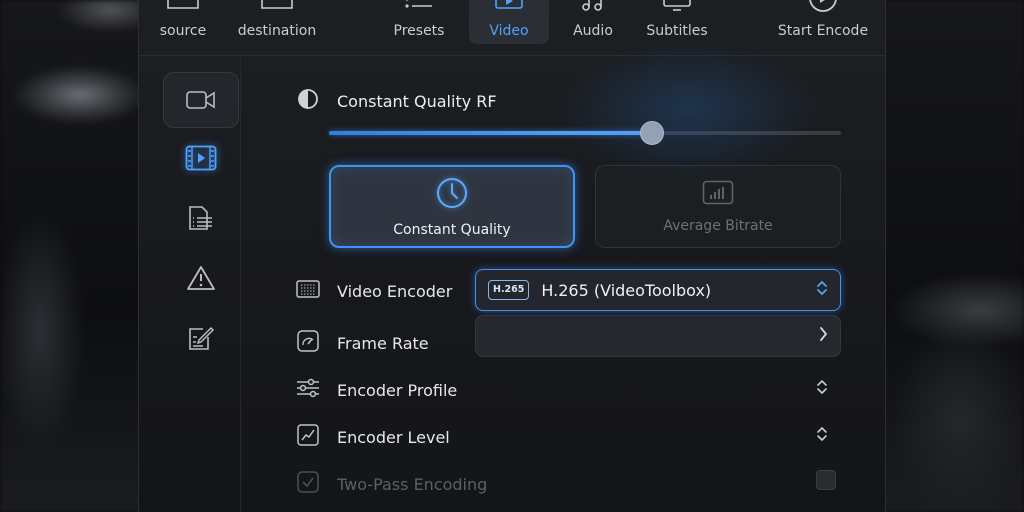 Image resolution: width=1024 pixels, height=512 pixels. I want to click on list-icon, so click(419, 8).